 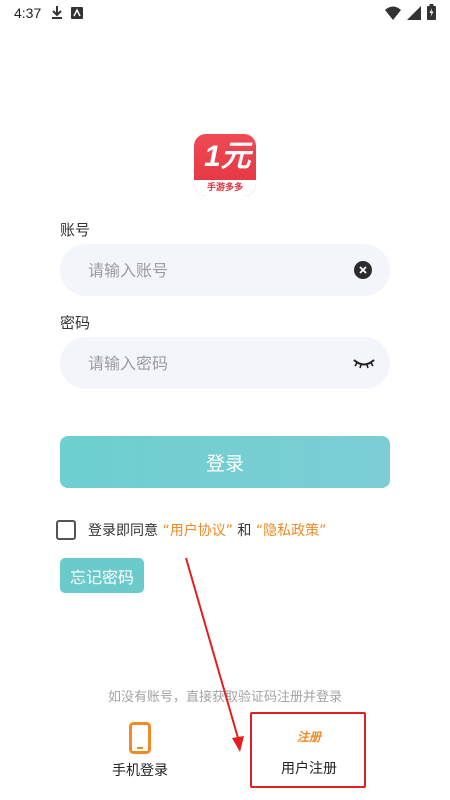 What do you see at coordinates (414, 14) in the screenshot?
I see `cellular-signal-icon` at bounding box center [414, 14].